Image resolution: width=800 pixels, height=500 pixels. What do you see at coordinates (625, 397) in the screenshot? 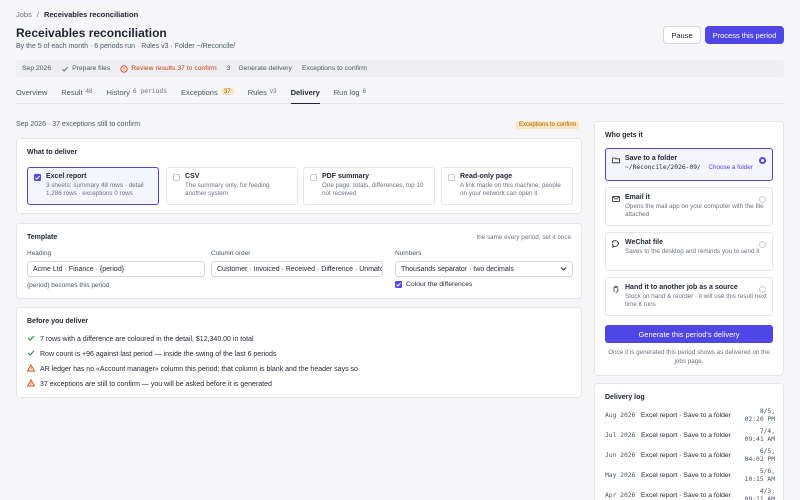
I see `log-title: Delivery log` at bounding box center [625, 397].